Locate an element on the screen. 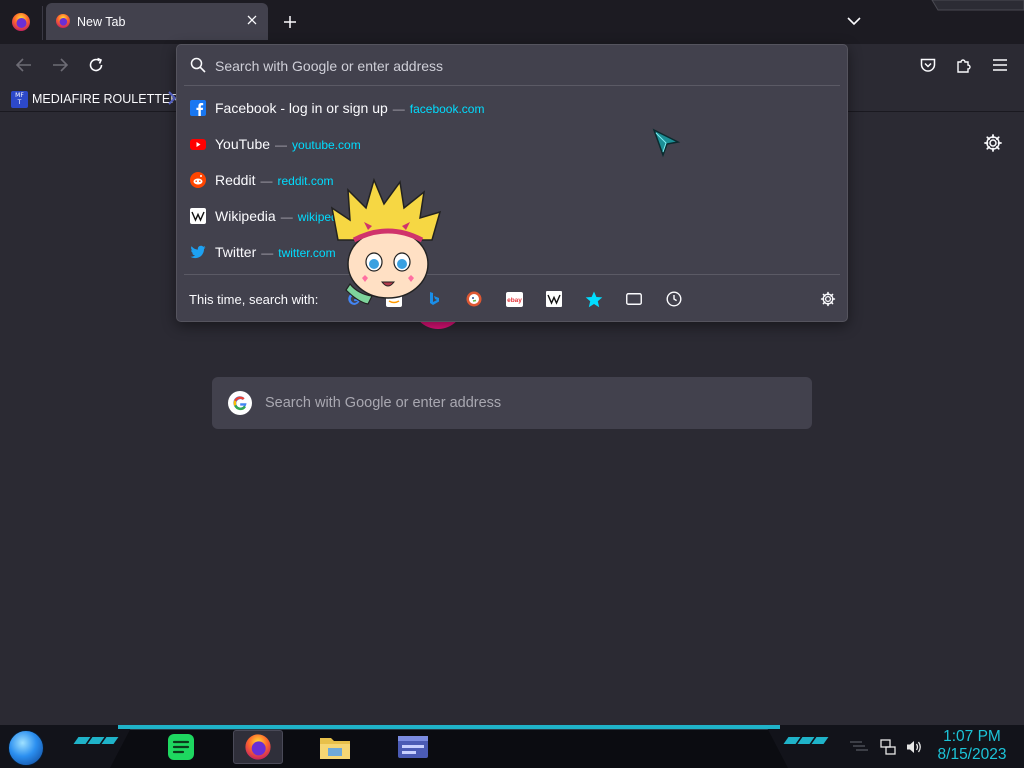 This screenshot has width=1024, height=768. result-youtube: YouTube — youtube.com is located at coordinates (512, 144).